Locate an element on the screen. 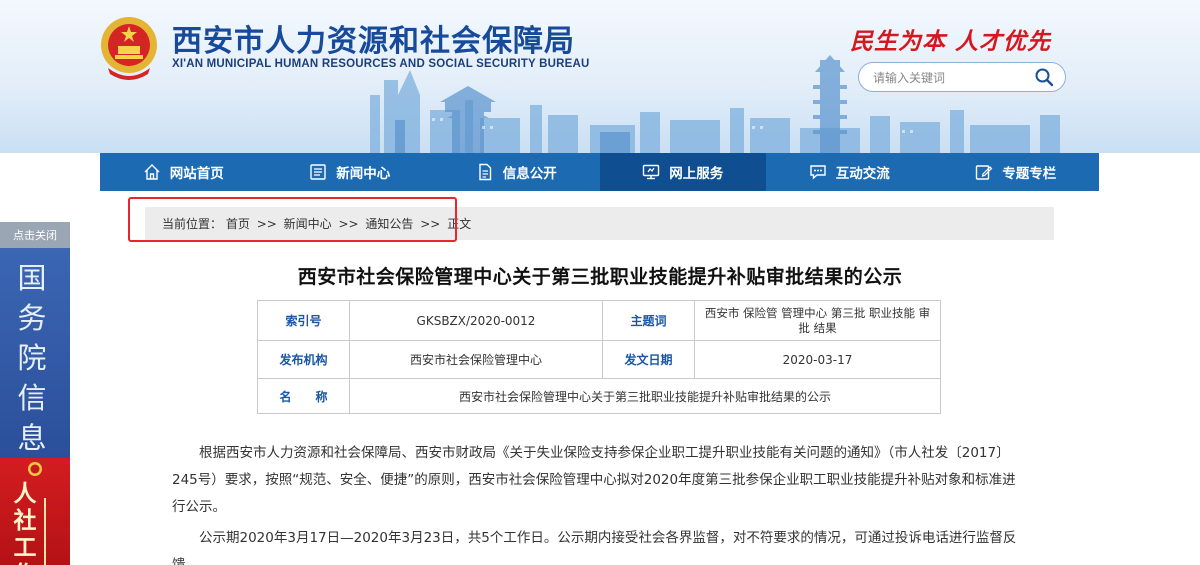 The width and height of the screenshot is (1200, 565). nav-item-home: 网站首页 is located at coordinates (183, 172).